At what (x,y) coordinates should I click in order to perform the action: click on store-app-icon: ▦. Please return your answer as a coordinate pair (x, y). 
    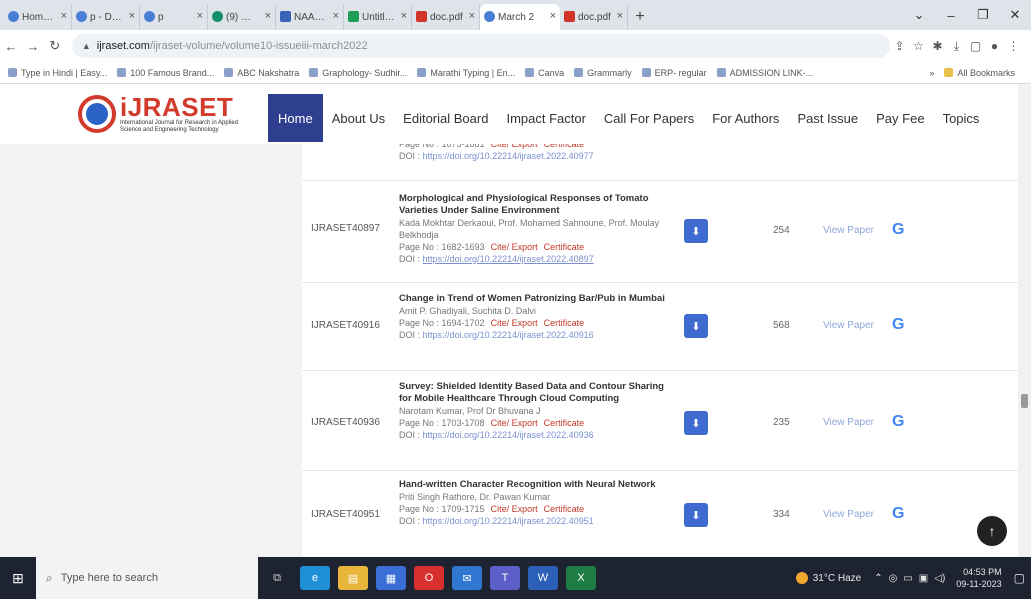
    Looking at the image, I should click on (391, 578).